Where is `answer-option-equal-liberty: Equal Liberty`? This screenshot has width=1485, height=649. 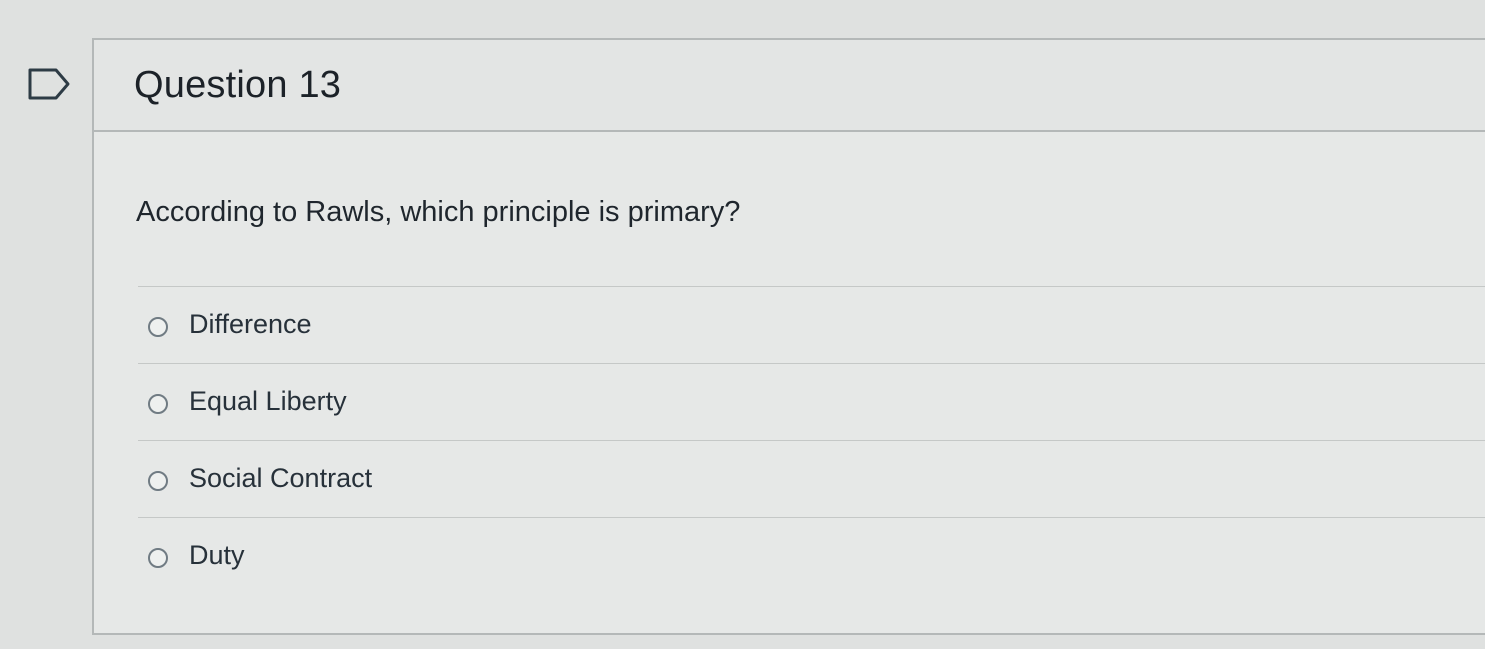
answer-option-equal-liberty: Equal Liberty is located at coordinates (811, 401).